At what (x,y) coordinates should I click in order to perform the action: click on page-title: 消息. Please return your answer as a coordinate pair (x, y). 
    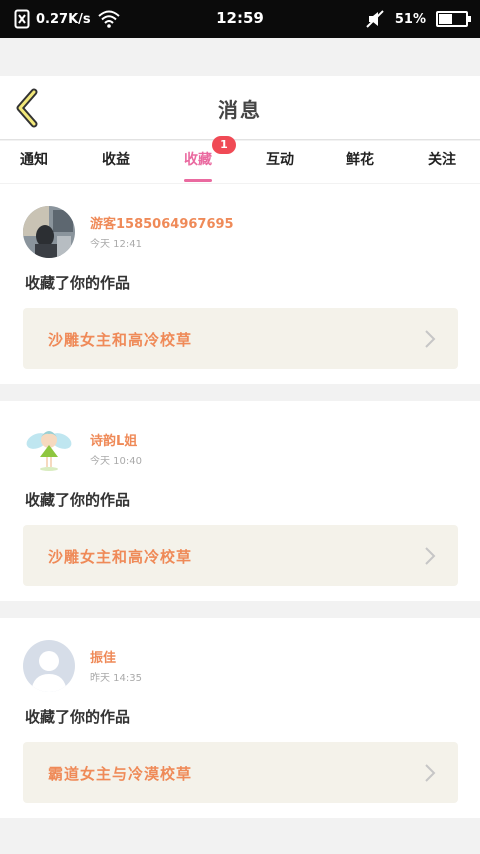
    Looking at the image, I should click on (240, 110).